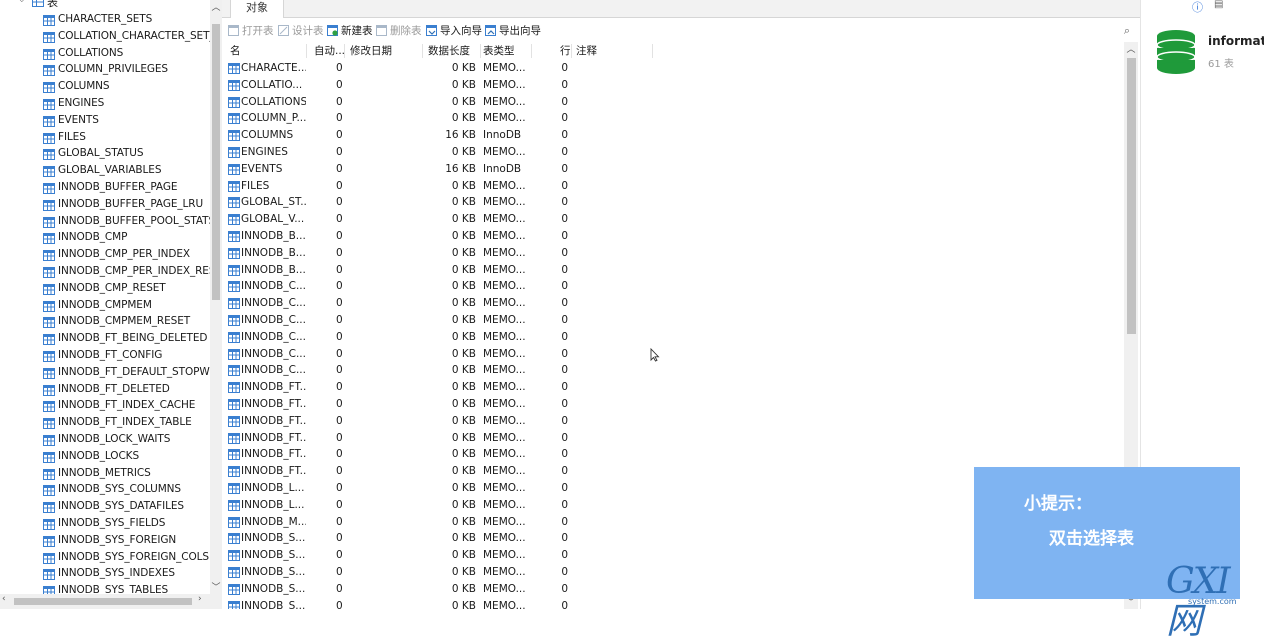  What do you see at coordinates (596, 51) in the screenshot?
I see `col-header-comment: 注释` at bounding box center [596, 51].